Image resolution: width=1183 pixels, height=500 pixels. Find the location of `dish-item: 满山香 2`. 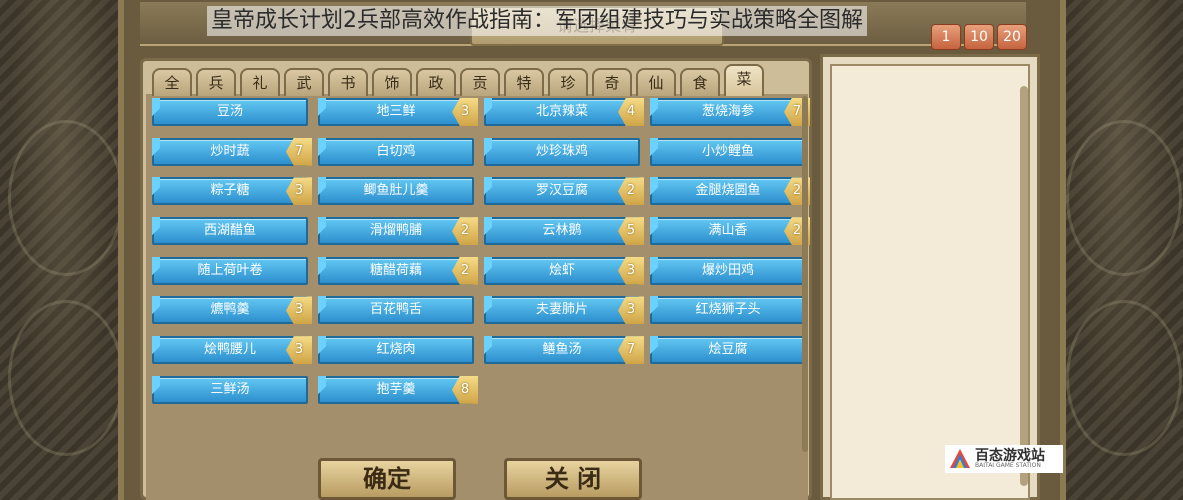

dish-item: 满山香 2 is located at coordinates (730, 231).